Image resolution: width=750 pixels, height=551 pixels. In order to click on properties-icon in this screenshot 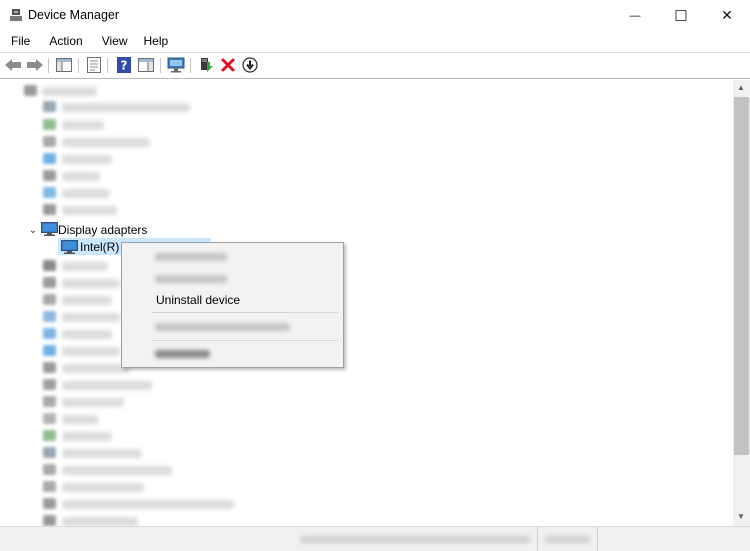, I will do `click(94, 65)`.